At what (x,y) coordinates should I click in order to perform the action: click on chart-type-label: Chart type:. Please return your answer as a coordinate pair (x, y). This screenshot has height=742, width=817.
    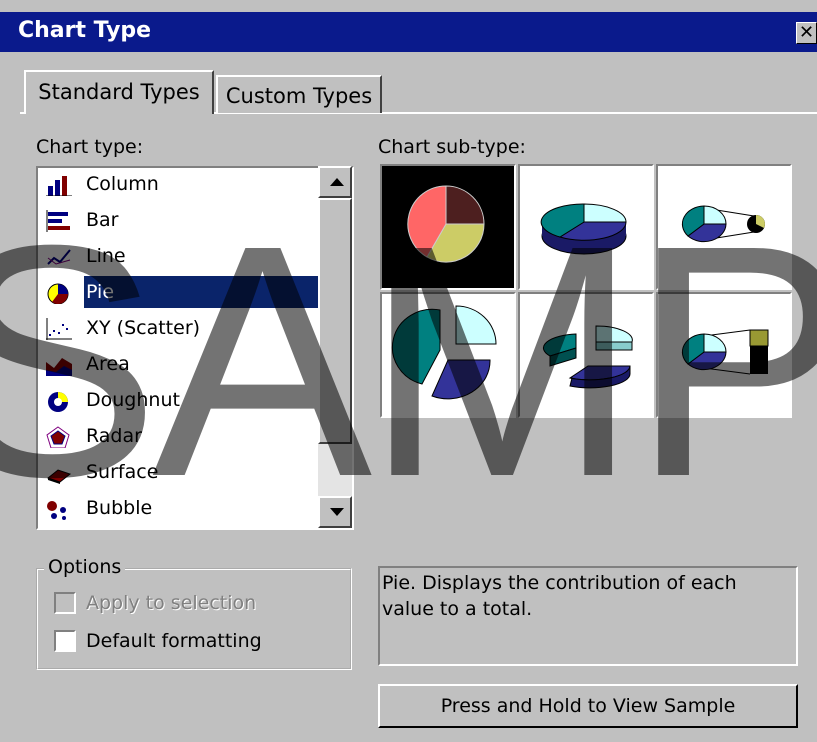
    Looking at the image, I should click on (90, 147).